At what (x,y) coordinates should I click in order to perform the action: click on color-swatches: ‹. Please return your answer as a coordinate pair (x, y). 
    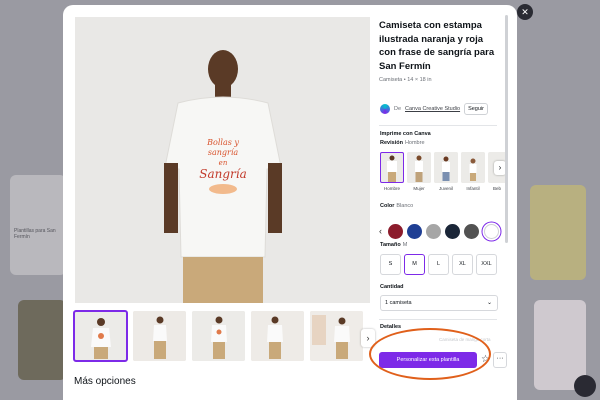
    Looking at the image, I should click on (443, 232).